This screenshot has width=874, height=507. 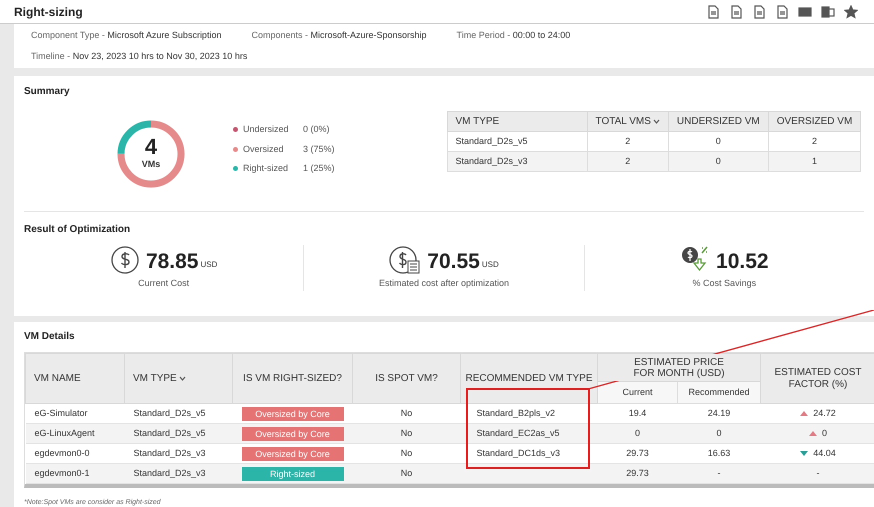 I want to click on table-cell-text: 0, so click(x=825, y=433).